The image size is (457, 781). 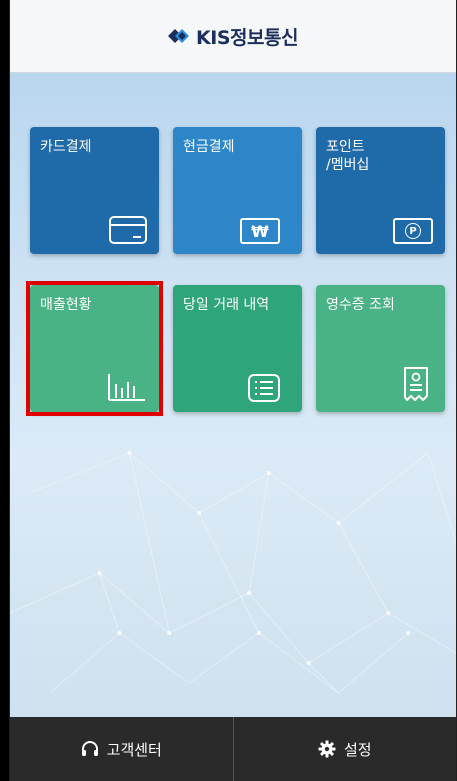 I want to click on gear-icon, so click(x=327, y=749).